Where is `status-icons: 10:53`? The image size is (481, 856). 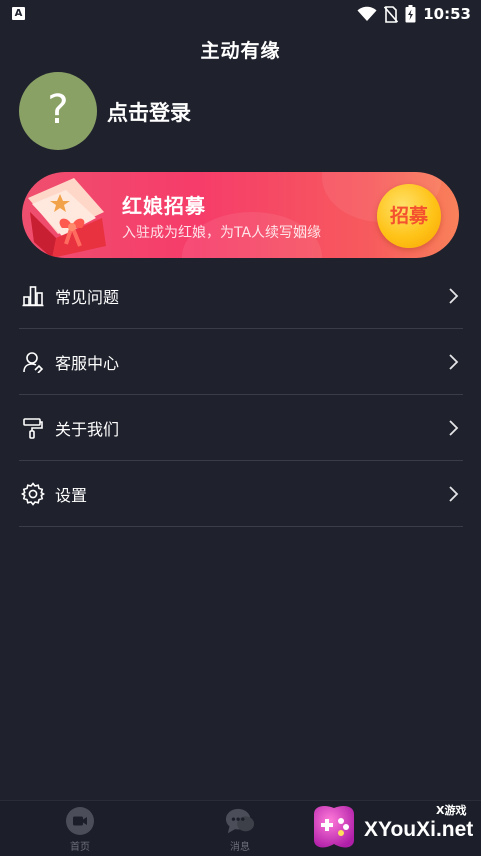
status-icons: 10:53 is located at coordinates (414, 14).